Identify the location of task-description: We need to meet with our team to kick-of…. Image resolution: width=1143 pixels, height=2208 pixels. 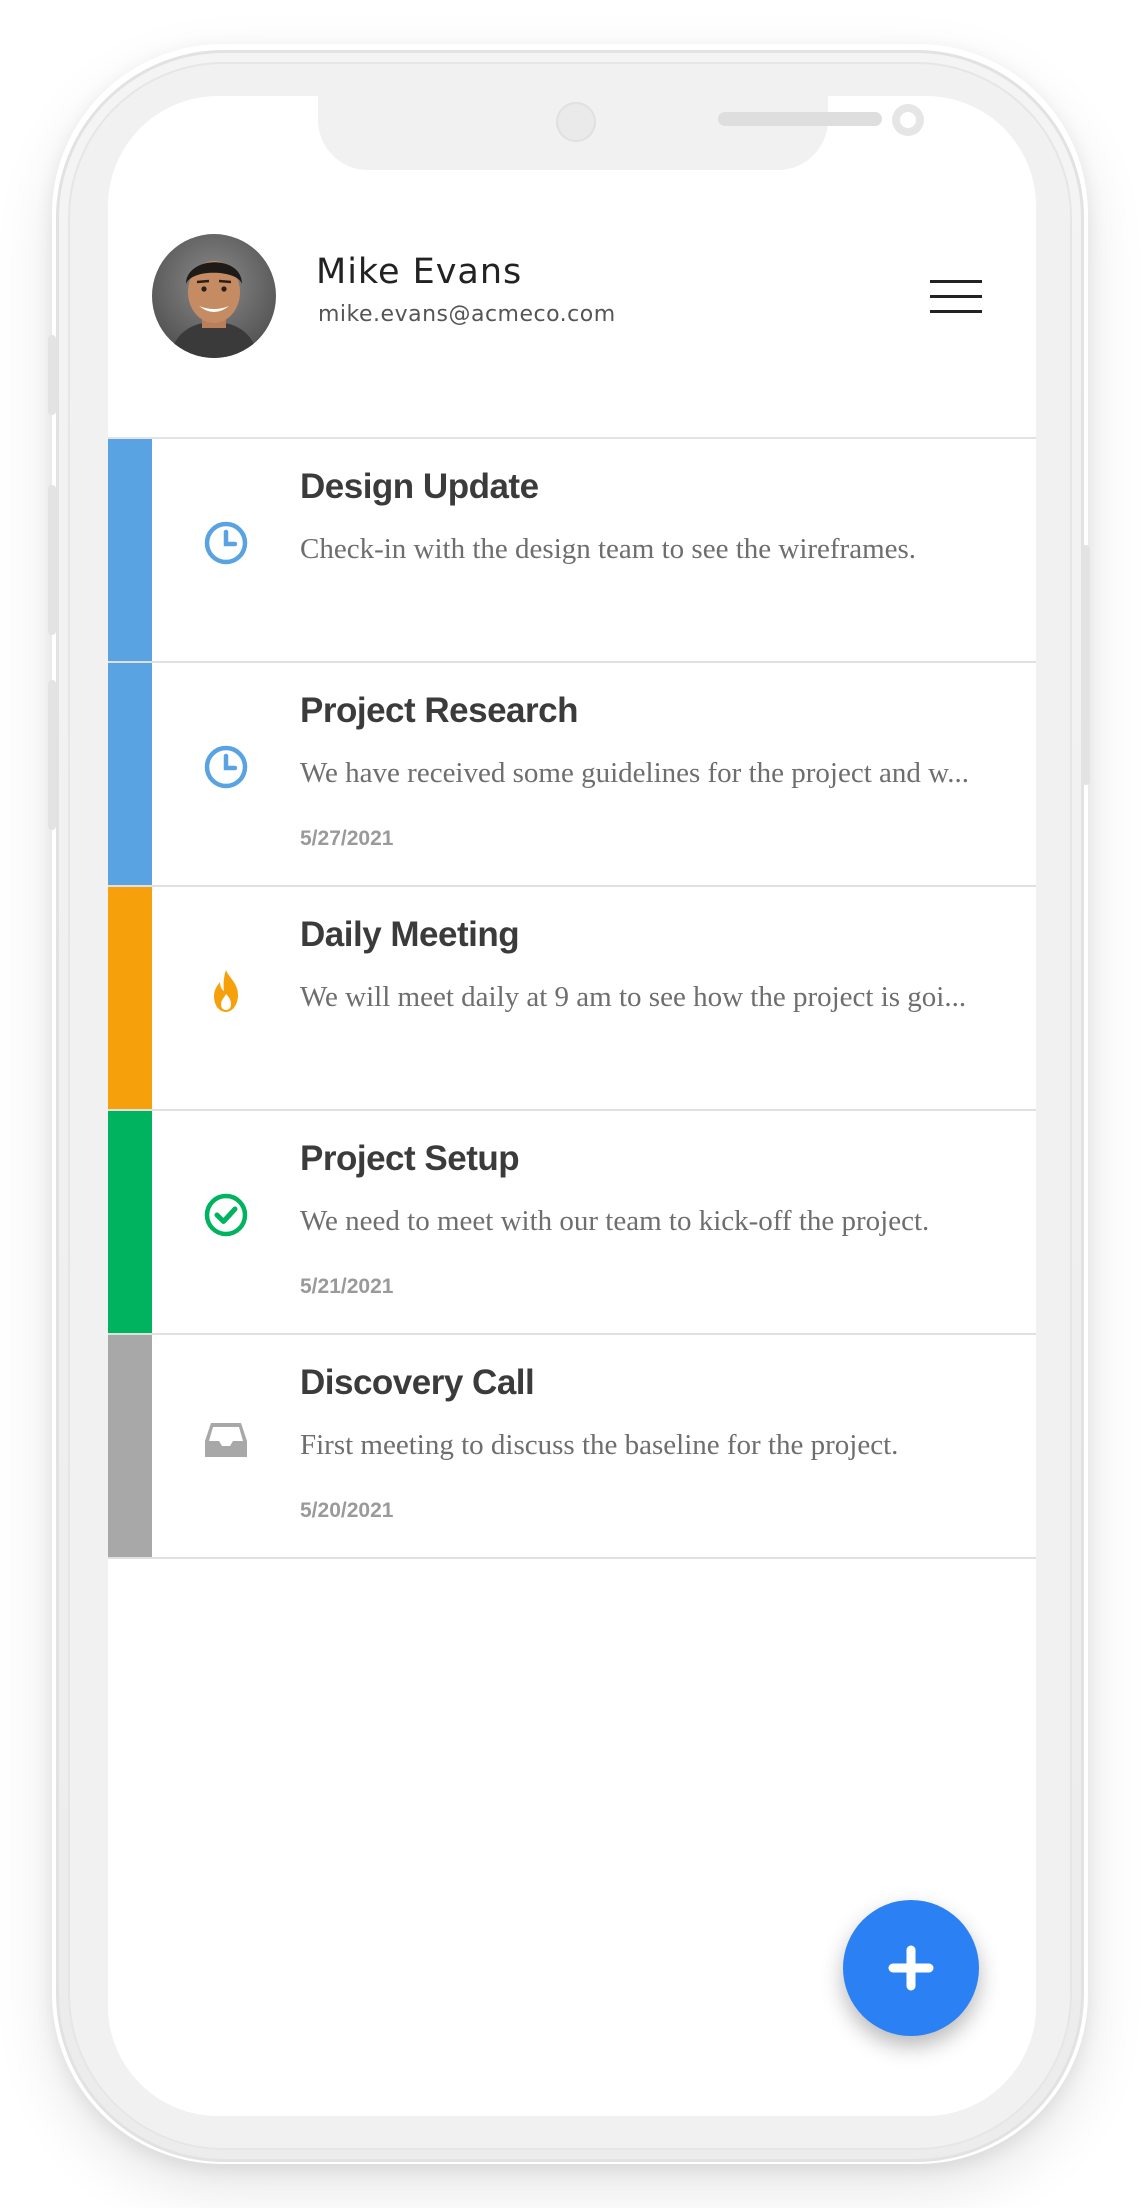
(615, 1221).